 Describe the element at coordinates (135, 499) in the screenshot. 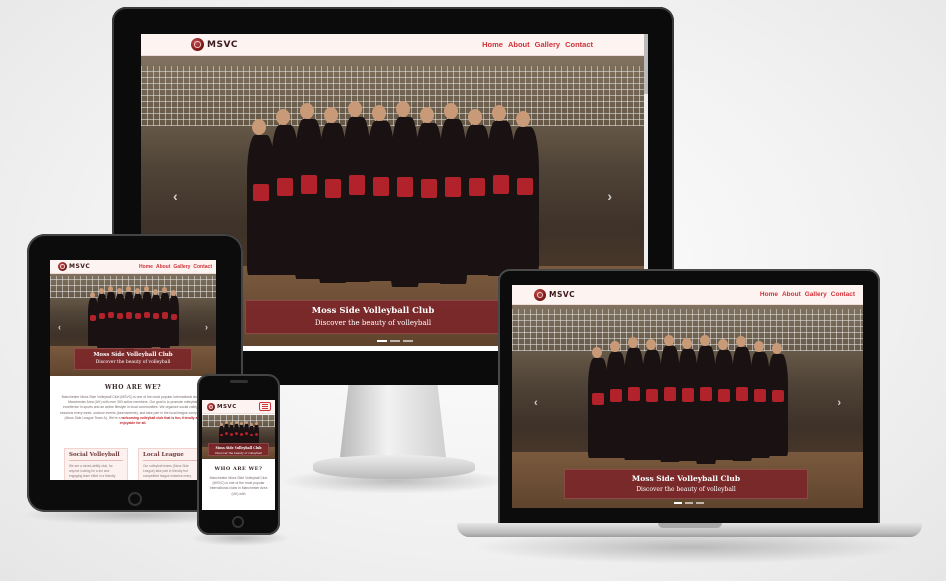

I see `tablet-home-button` at that location.